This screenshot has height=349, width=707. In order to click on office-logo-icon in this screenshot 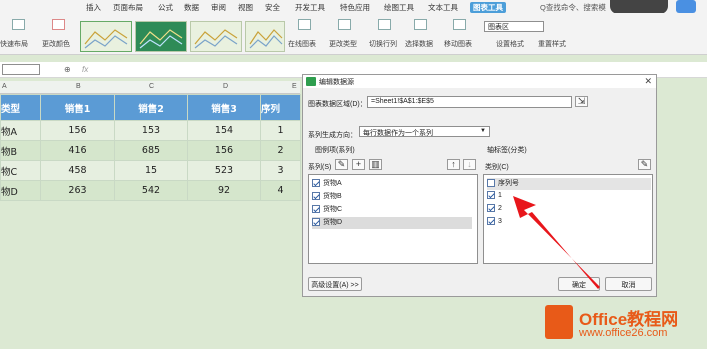, I will do `click(559, 322)`.